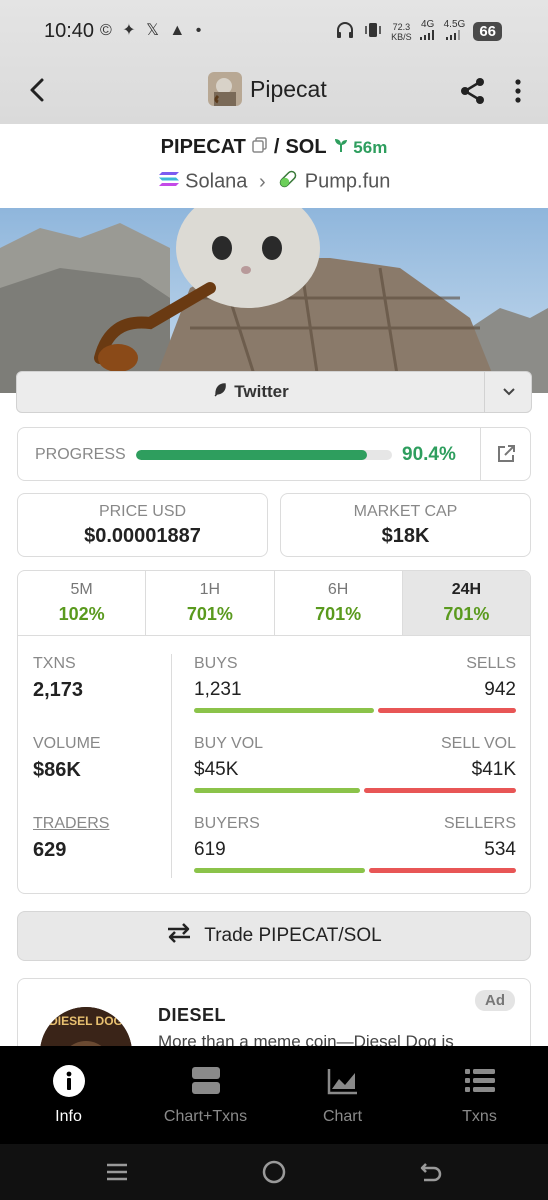 Image resolution: width=548 pixels, height=1200 pixels. I want to click on buy-sell-volume-split: BUY VOL SELL VOL $45K $41K, so click(355, 764).